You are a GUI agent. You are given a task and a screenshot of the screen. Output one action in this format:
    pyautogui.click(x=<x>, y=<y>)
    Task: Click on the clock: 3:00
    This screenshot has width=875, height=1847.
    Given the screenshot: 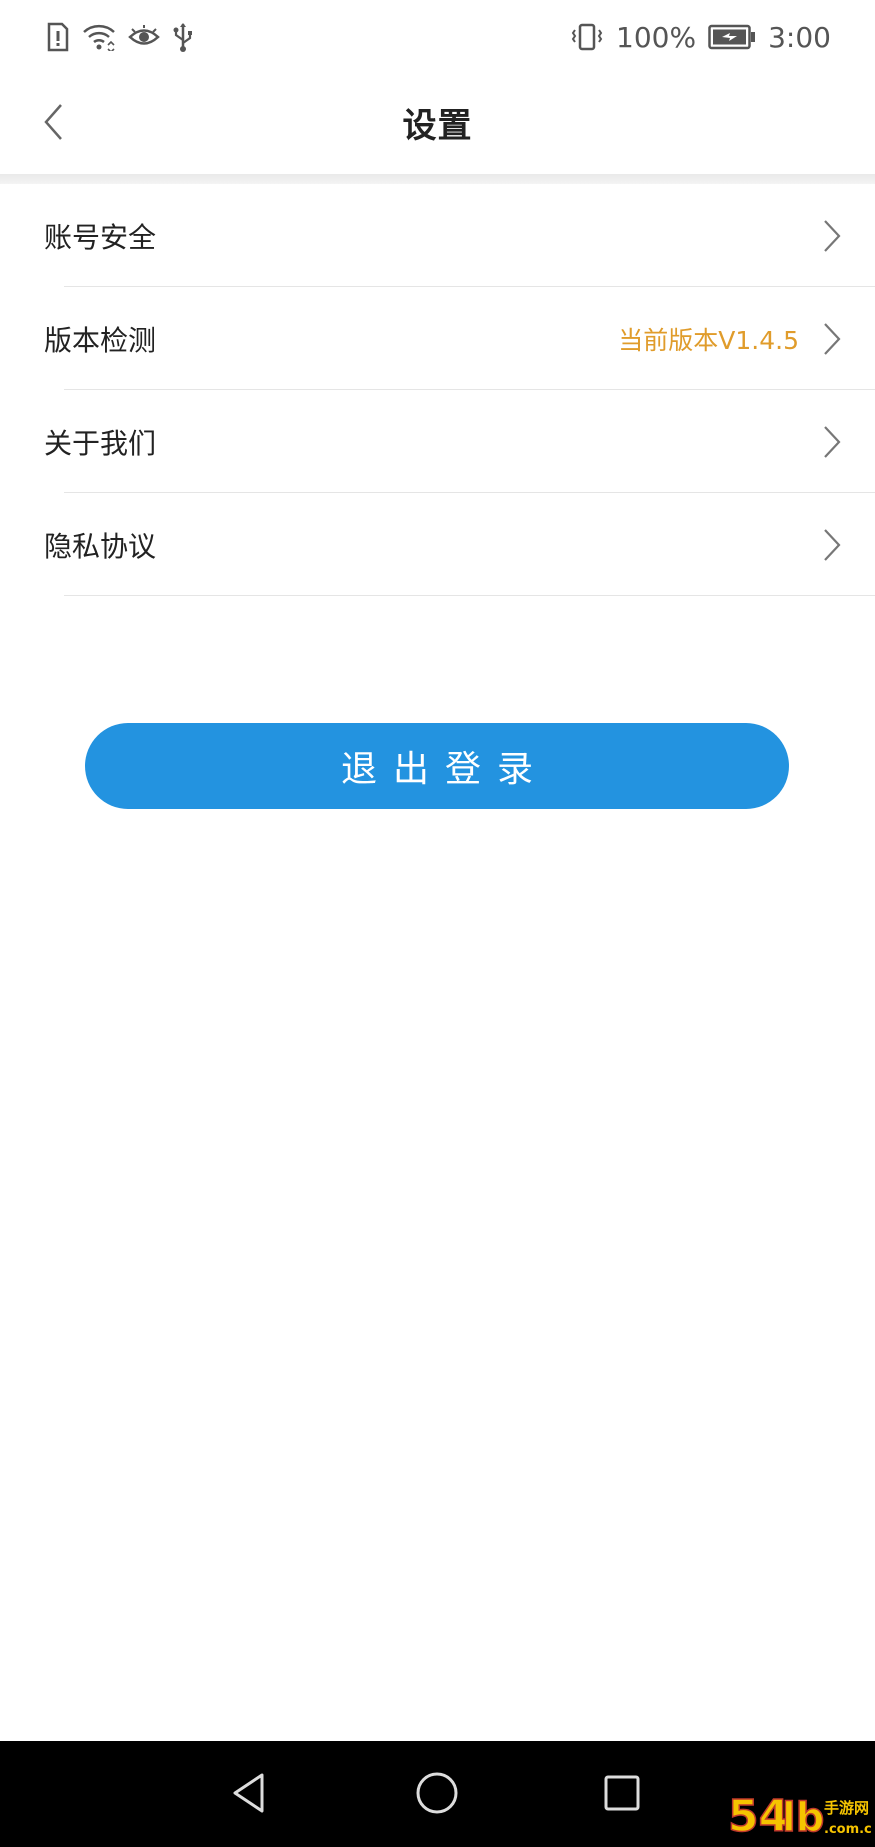 What is the action you would take?
    pyautogui.click(x=799, y=37)
    